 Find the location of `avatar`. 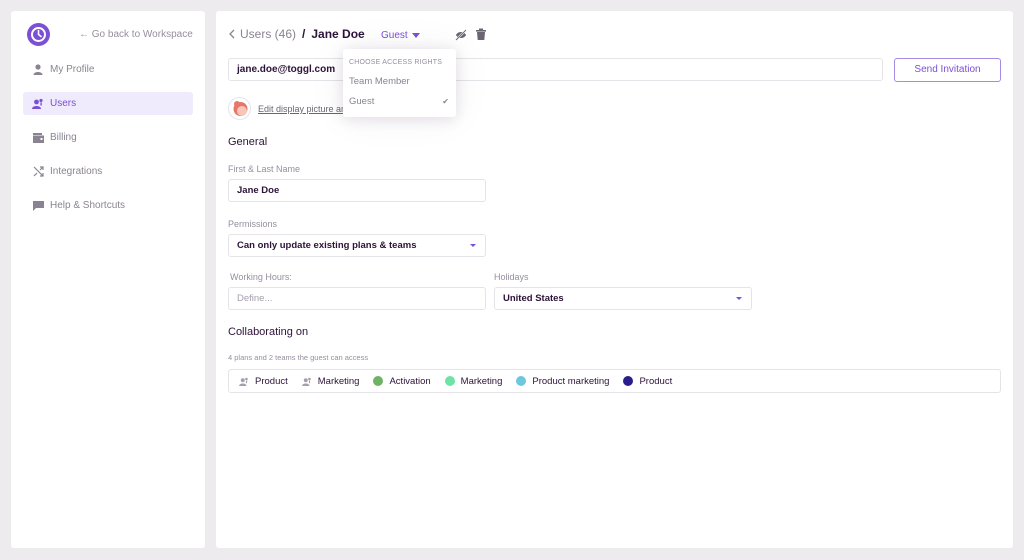

avatar is located at coordinates (239, 108).